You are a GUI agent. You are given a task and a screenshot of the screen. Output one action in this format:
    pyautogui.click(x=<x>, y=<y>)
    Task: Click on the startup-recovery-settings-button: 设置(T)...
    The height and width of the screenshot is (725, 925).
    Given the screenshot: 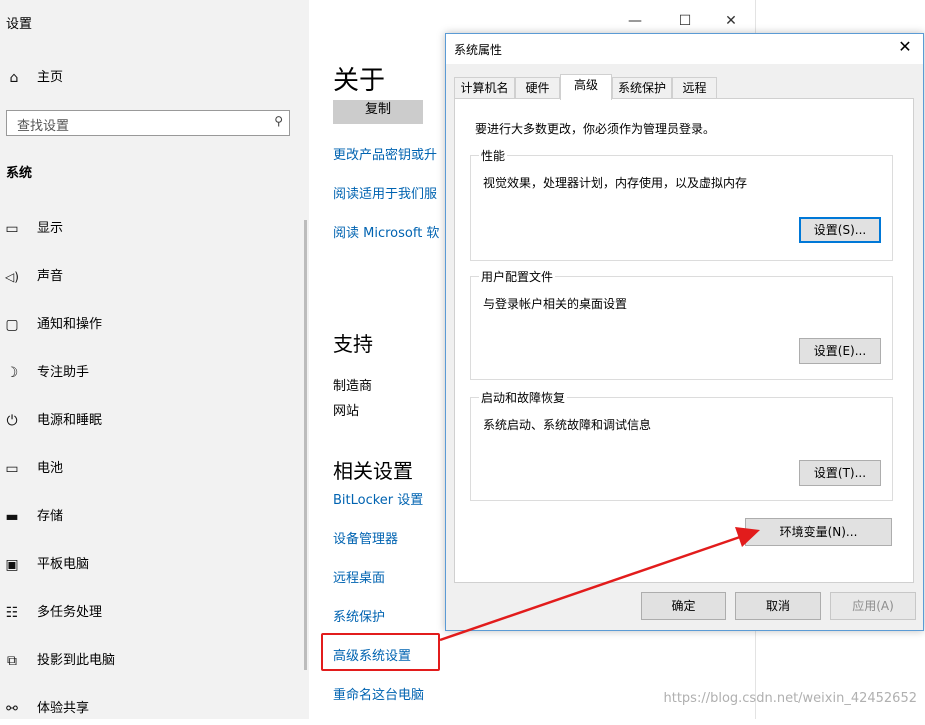 What is the action you would take?
    pyautogui.click(x=840, y=473)
    